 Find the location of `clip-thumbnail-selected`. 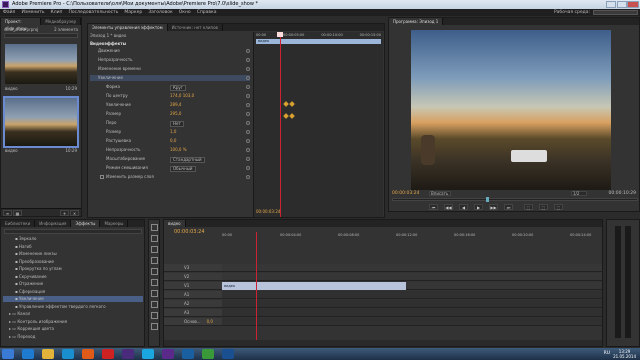

clip-thumbnail-selected is located at coordinates (41, 122).